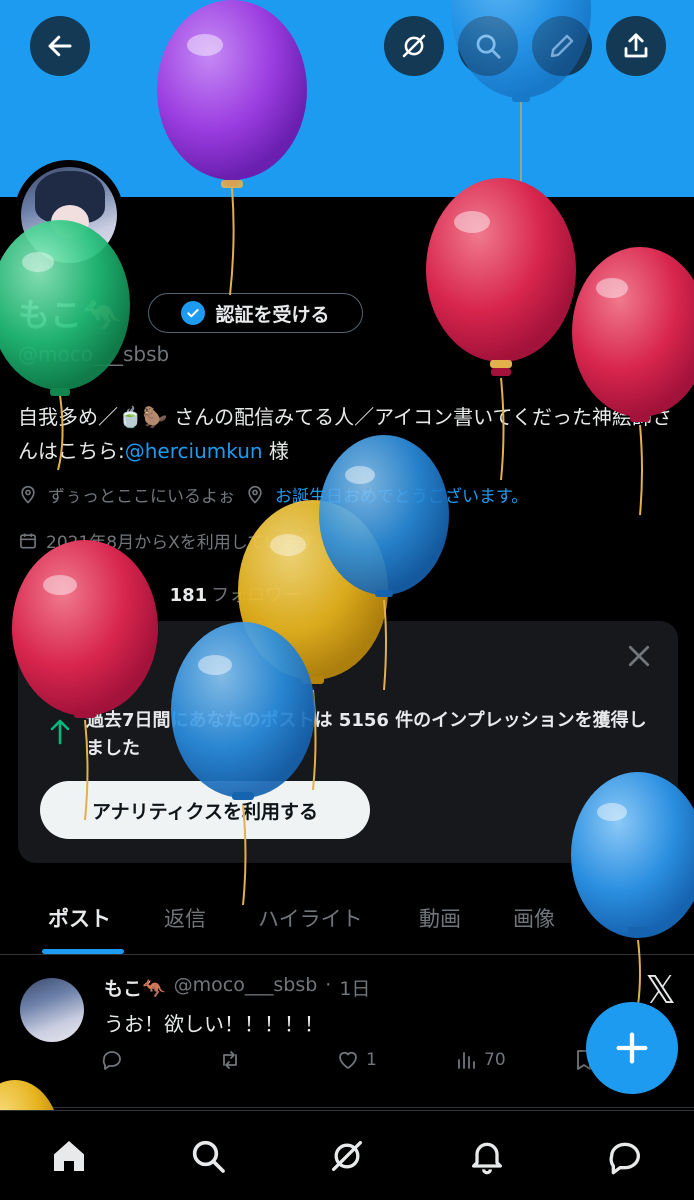 Image resolution: width=694 pixels, height=1200 pixels. I want to click on nav-home, so click(69, 1156).